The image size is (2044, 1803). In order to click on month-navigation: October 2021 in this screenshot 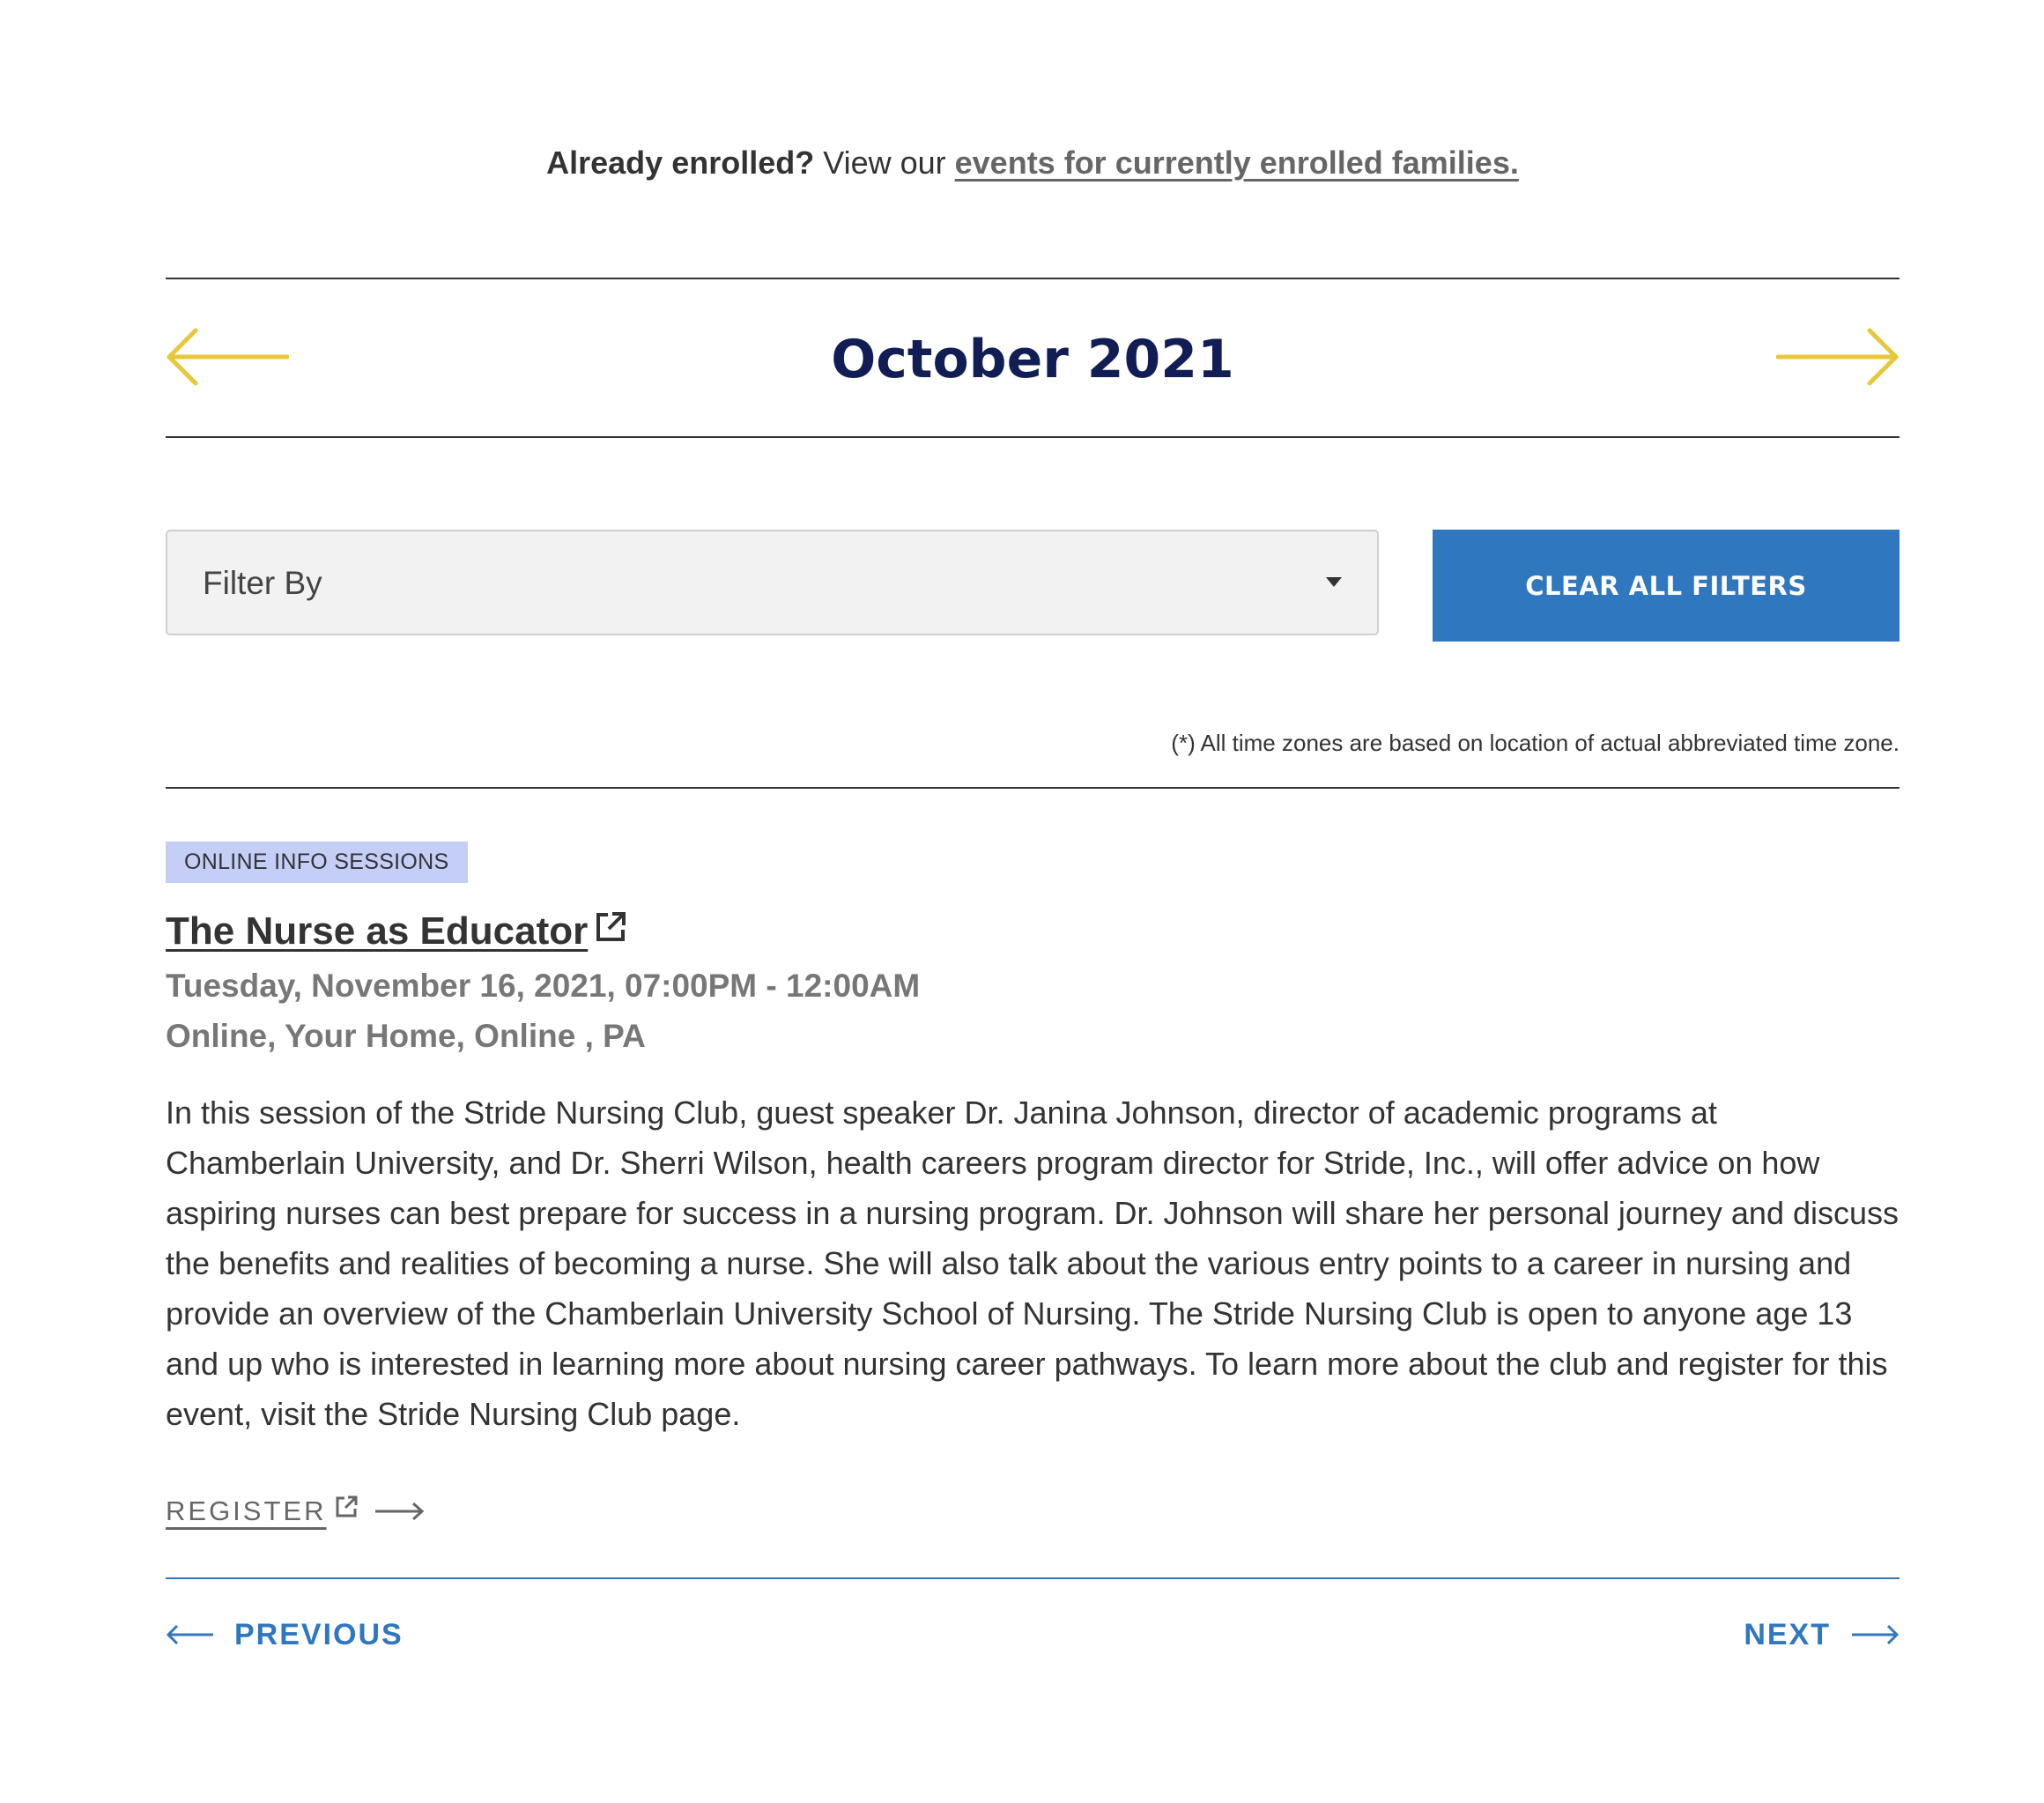, I will do `click(1033, 359)`.